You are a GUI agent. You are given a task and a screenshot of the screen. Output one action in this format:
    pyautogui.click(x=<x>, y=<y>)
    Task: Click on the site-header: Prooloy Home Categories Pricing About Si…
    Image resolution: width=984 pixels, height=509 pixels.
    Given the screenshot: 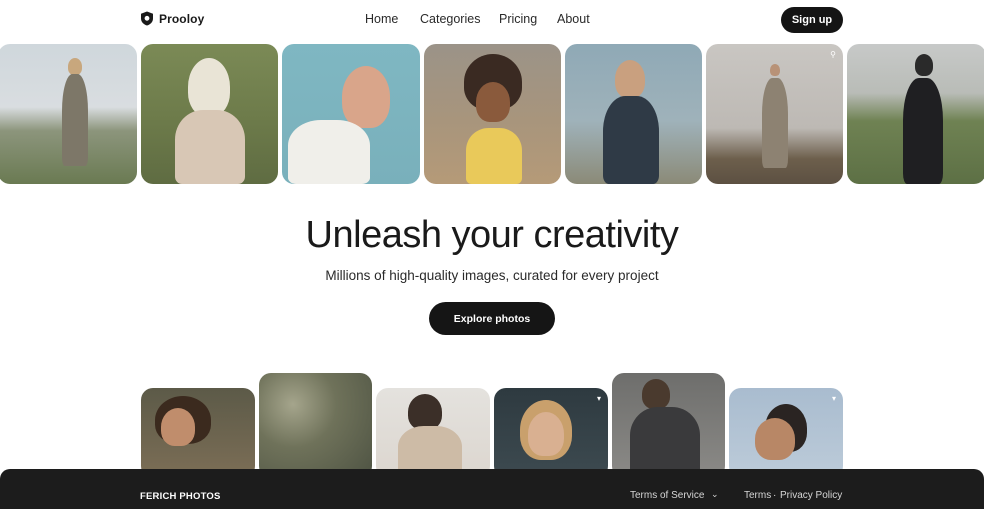 What is the action you would take?
    pyautogui.click(x=492, y=21)
    